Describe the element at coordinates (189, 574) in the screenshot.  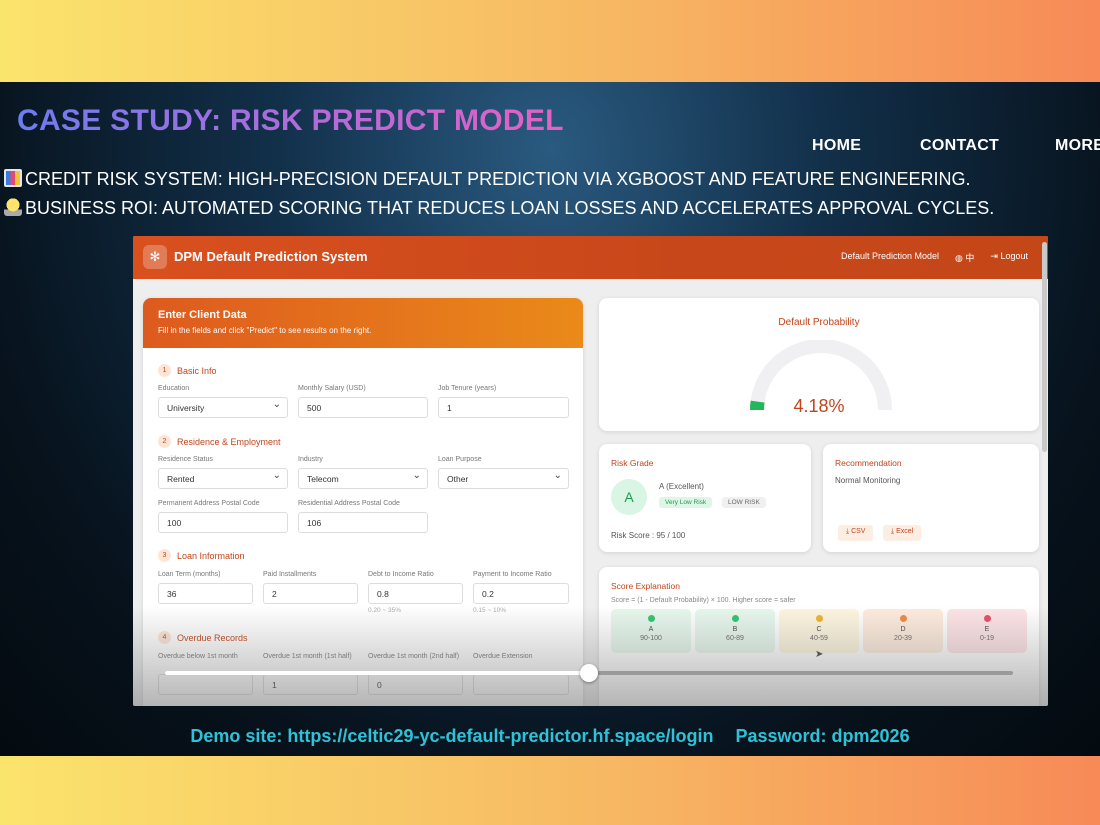
I see `loan-term-label: Loan Term (months)` at that location.